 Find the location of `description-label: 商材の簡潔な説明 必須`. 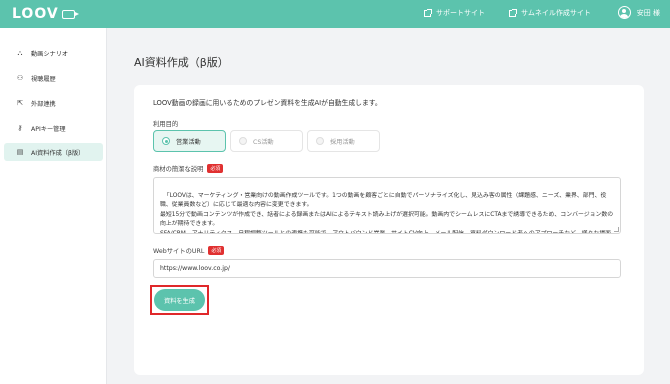

description-label: 商材の簡潔な説明 必須 is located at coordinates (188, 168).